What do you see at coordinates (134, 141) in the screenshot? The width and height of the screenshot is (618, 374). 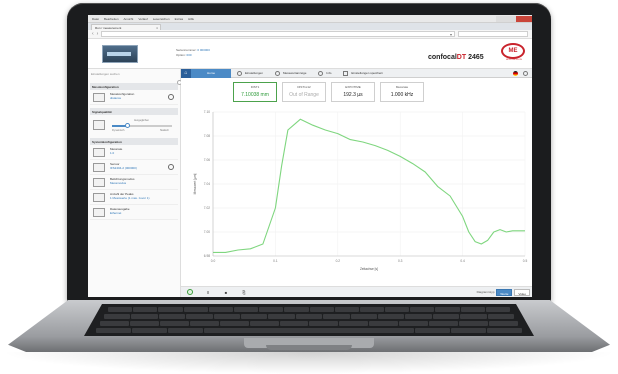 I see `section-header: Systemkonfiguration` at bounding box center [134, 141].